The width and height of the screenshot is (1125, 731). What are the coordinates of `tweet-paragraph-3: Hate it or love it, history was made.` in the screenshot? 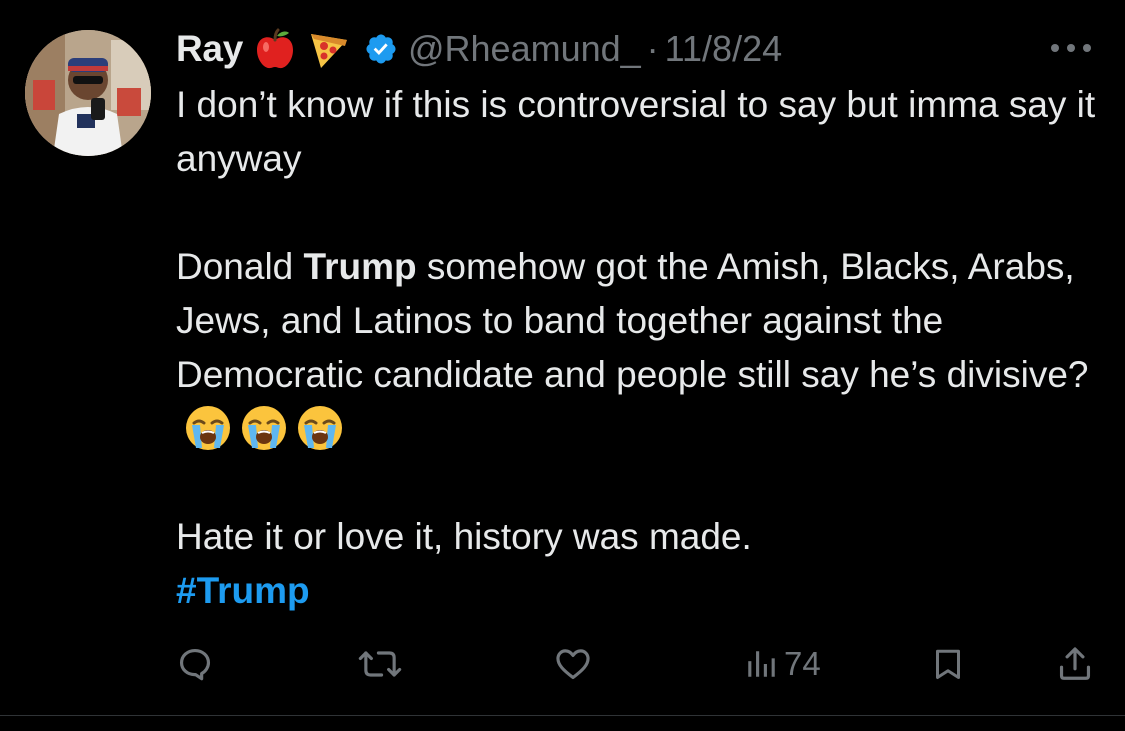 It's located at (464, 536).